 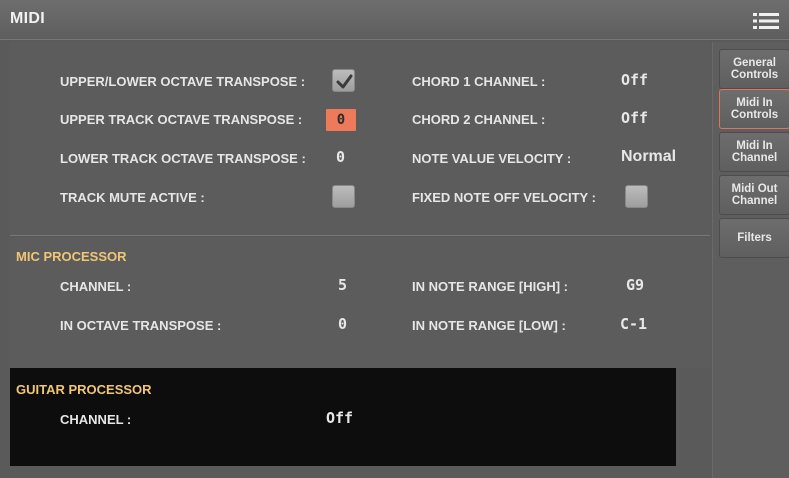 What do you see at coordinates (181, 119) in the screenshot?
I see `upper-track-octave-transpose-label: UPPER TRACK OCTAVE TRANSPOSE :` at bounding box center [181, 119].